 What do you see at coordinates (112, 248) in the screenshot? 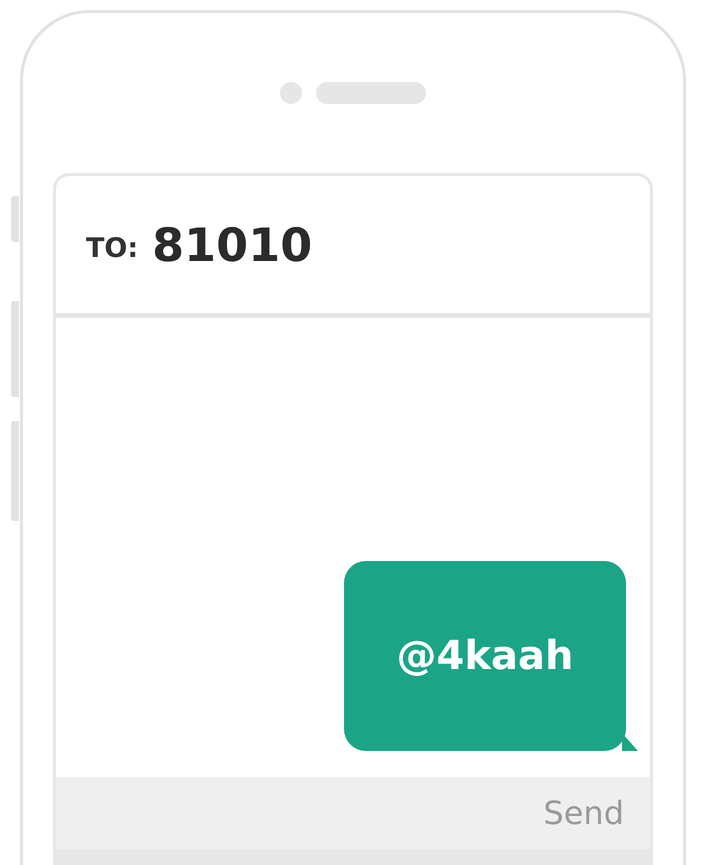
I see `recipient-label: TO:` at bounding box center [112, 248].